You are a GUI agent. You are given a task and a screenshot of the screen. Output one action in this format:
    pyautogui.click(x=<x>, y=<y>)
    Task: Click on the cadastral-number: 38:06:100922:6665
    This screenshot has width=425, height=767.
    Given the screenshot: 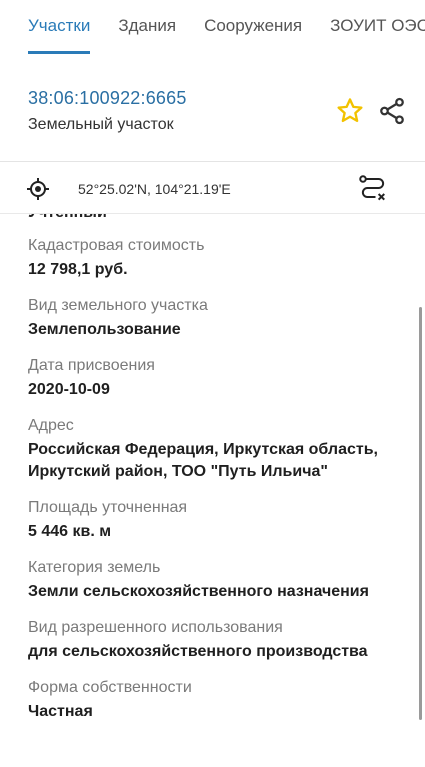 What is the action you would take?
    pyautogui.click(x=107, y=98)
    